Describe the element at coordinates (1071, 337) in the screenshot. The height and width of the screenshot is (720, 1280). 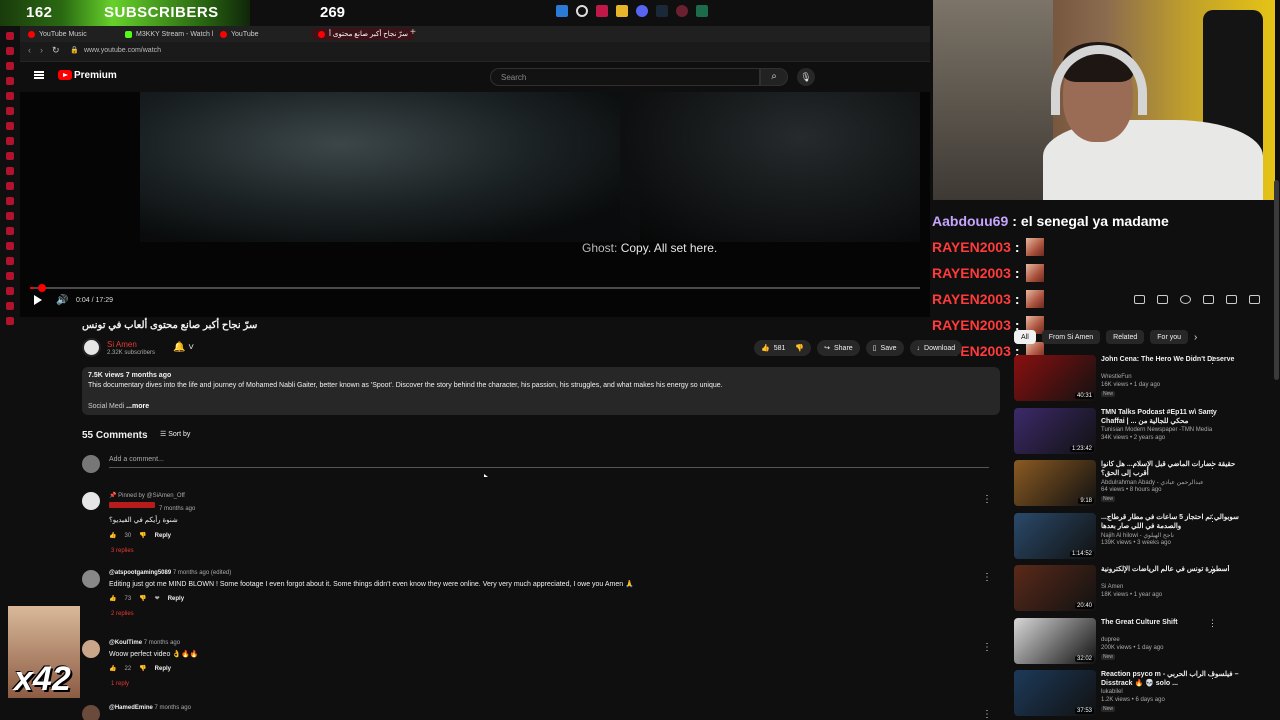
I see `chip-from-channel: From Si Amen` at that location.